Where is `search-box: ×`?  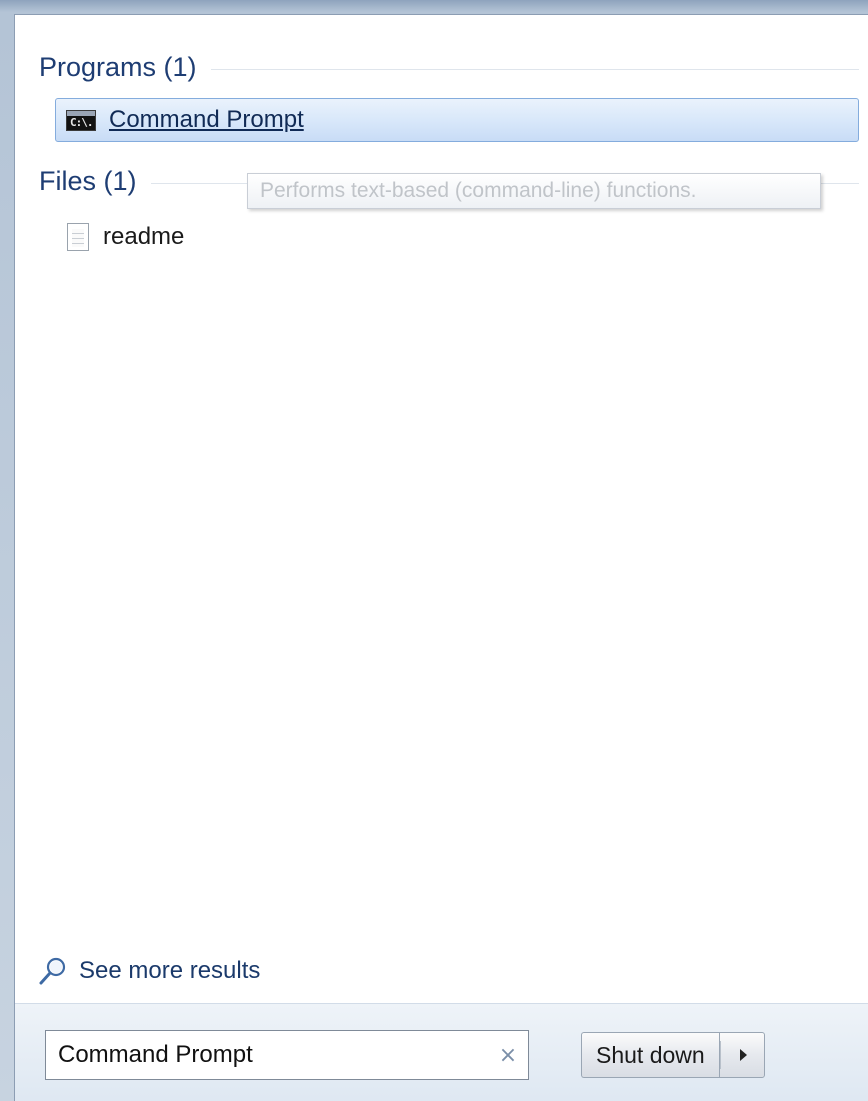
search-box: × is located at coordinates (287, 1055).